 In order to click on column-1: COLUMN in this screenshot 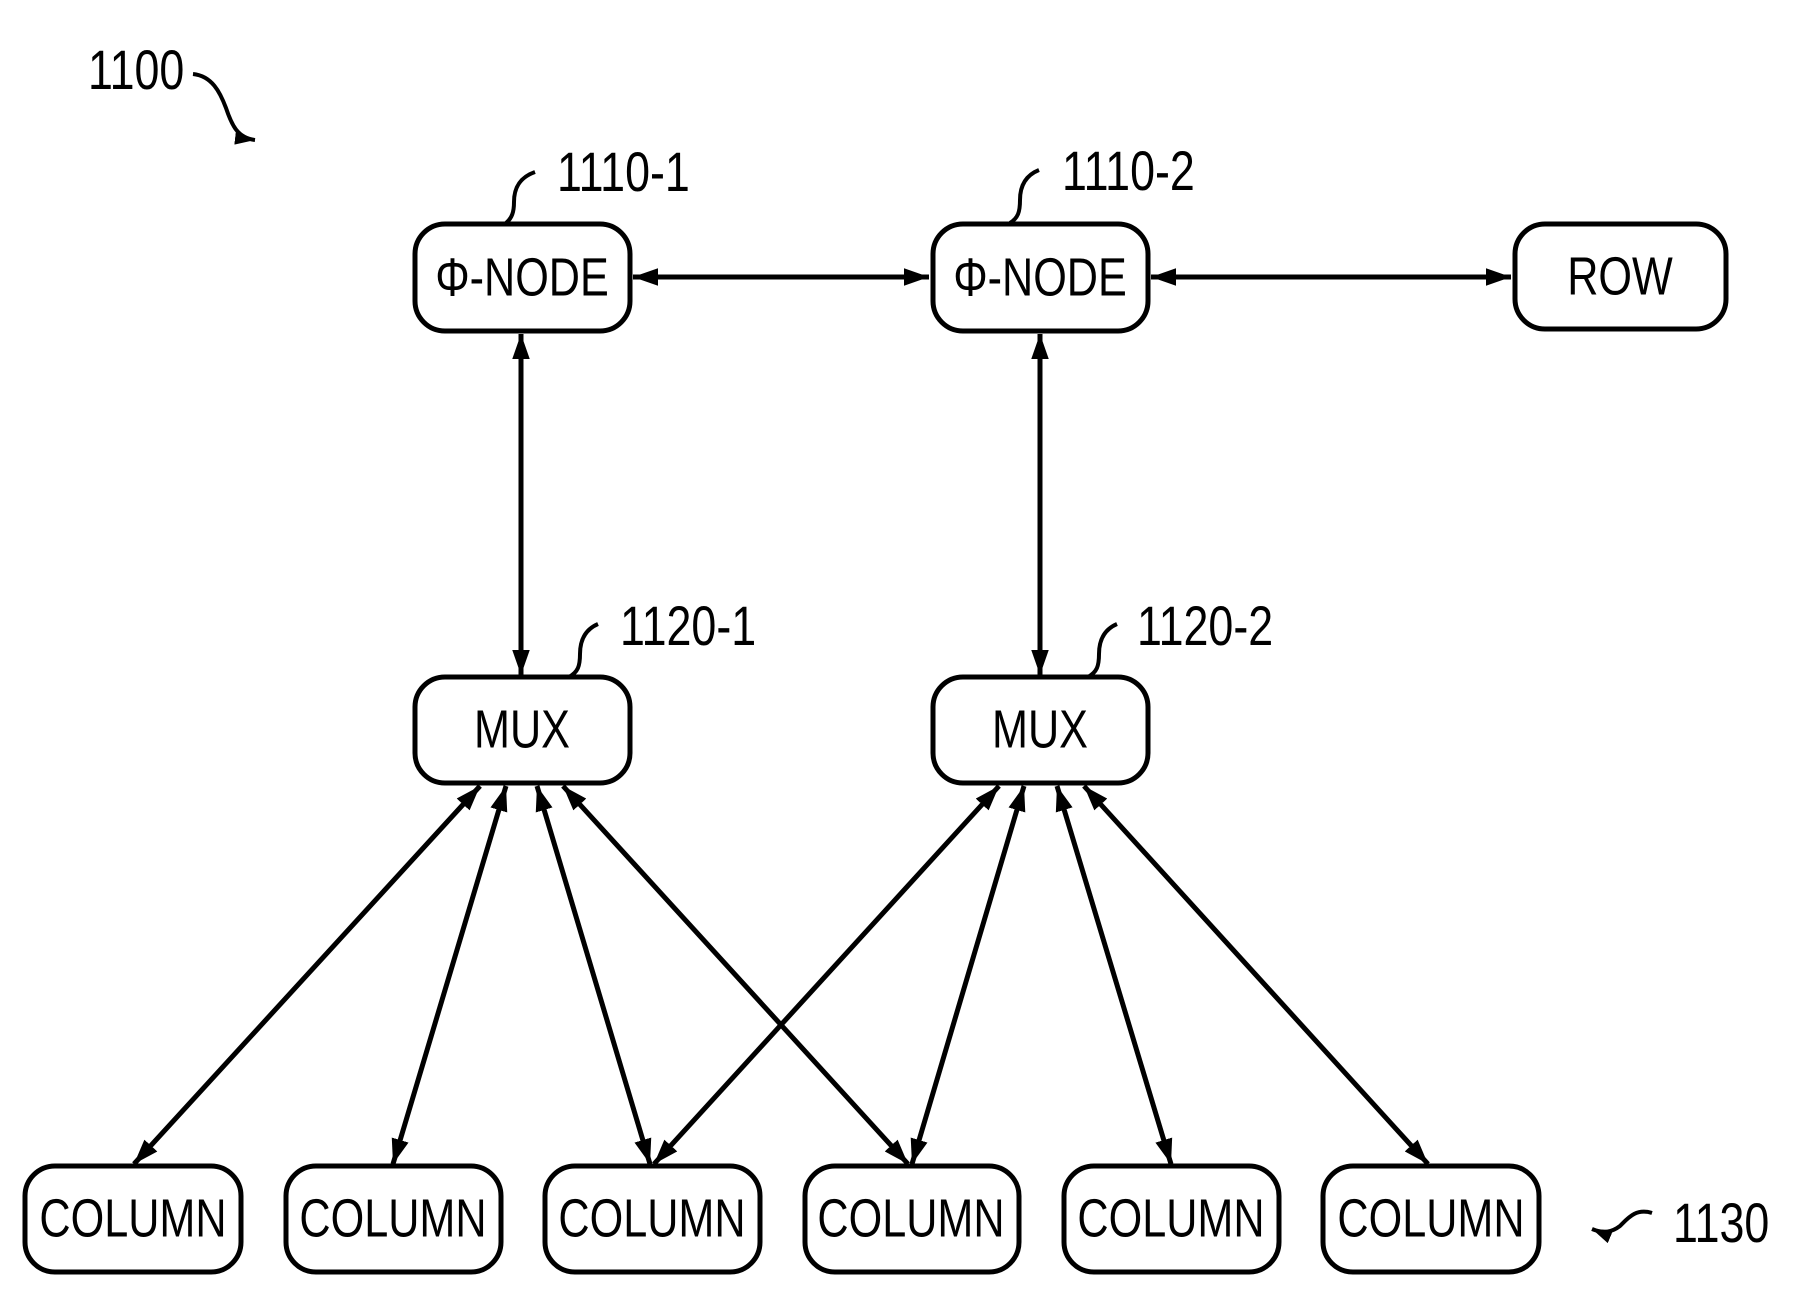, I will do `click(133, 1219)`.